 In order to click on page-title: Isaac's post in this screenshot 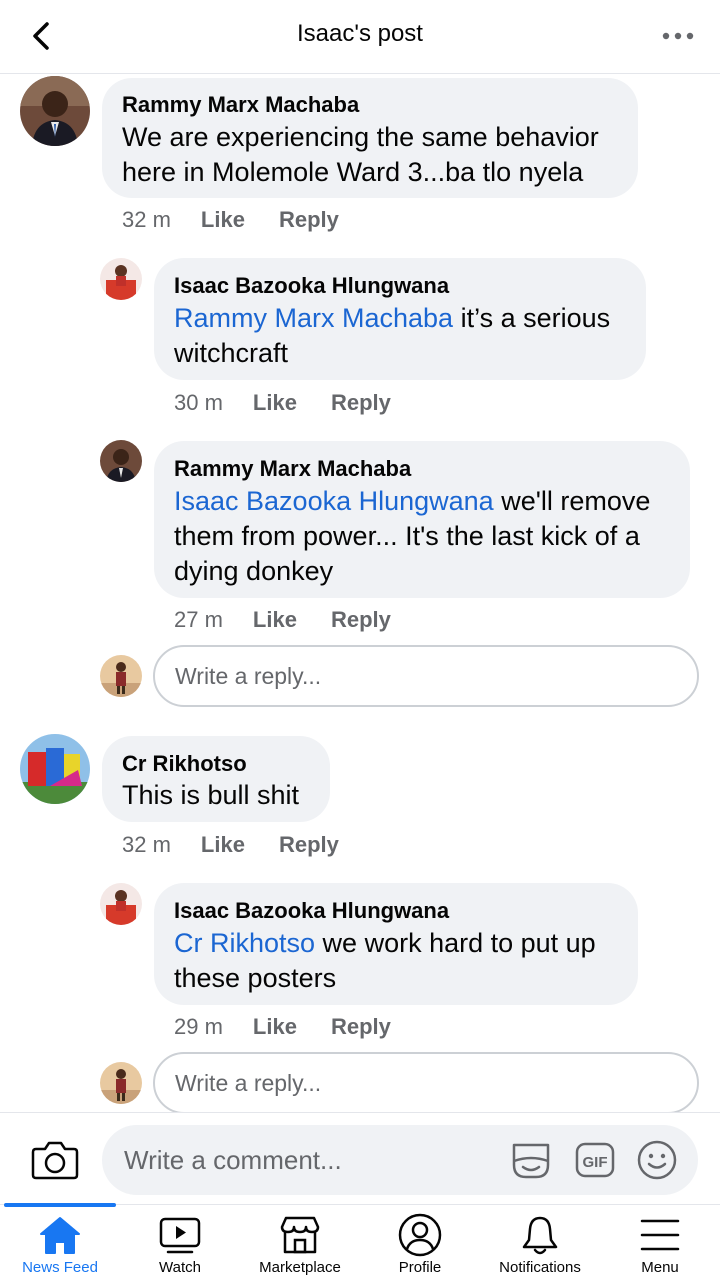, I will do `click(360, 33)`.